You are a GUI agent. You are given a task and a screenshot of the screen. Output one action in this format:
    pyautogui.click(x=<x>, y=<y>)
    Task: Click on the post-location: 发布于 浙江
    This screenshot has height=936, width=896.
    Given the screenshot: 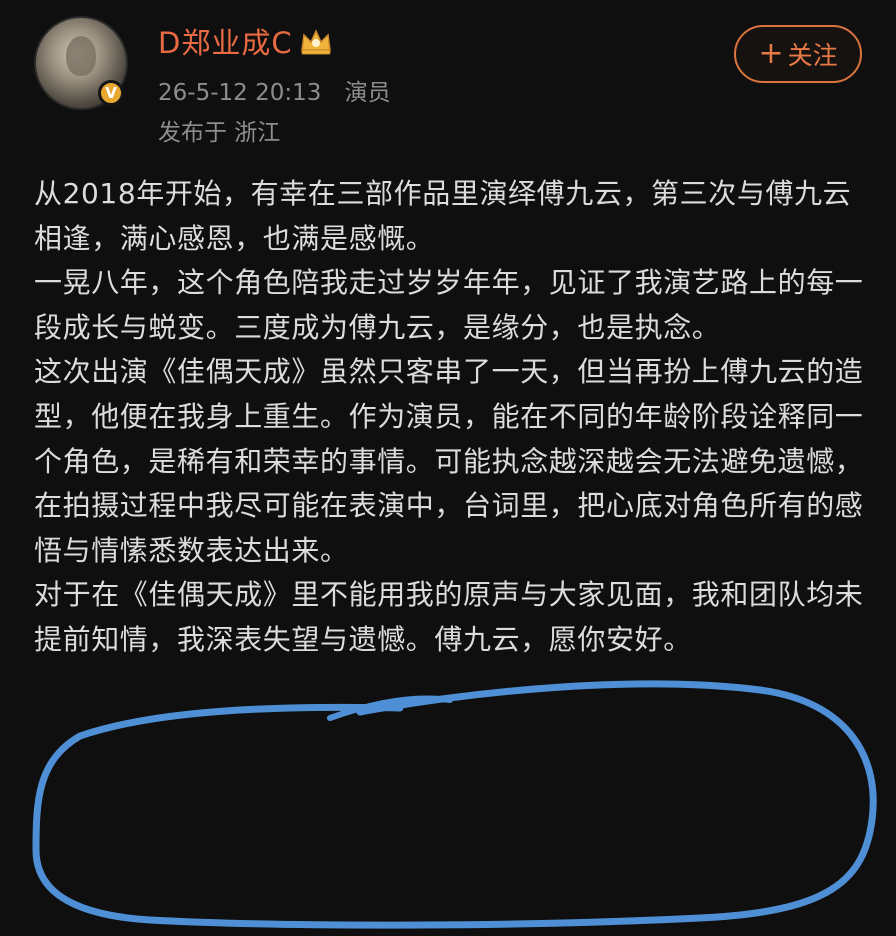 What is the action you would take?
    pyautogui.click(x=219, y=133)
    